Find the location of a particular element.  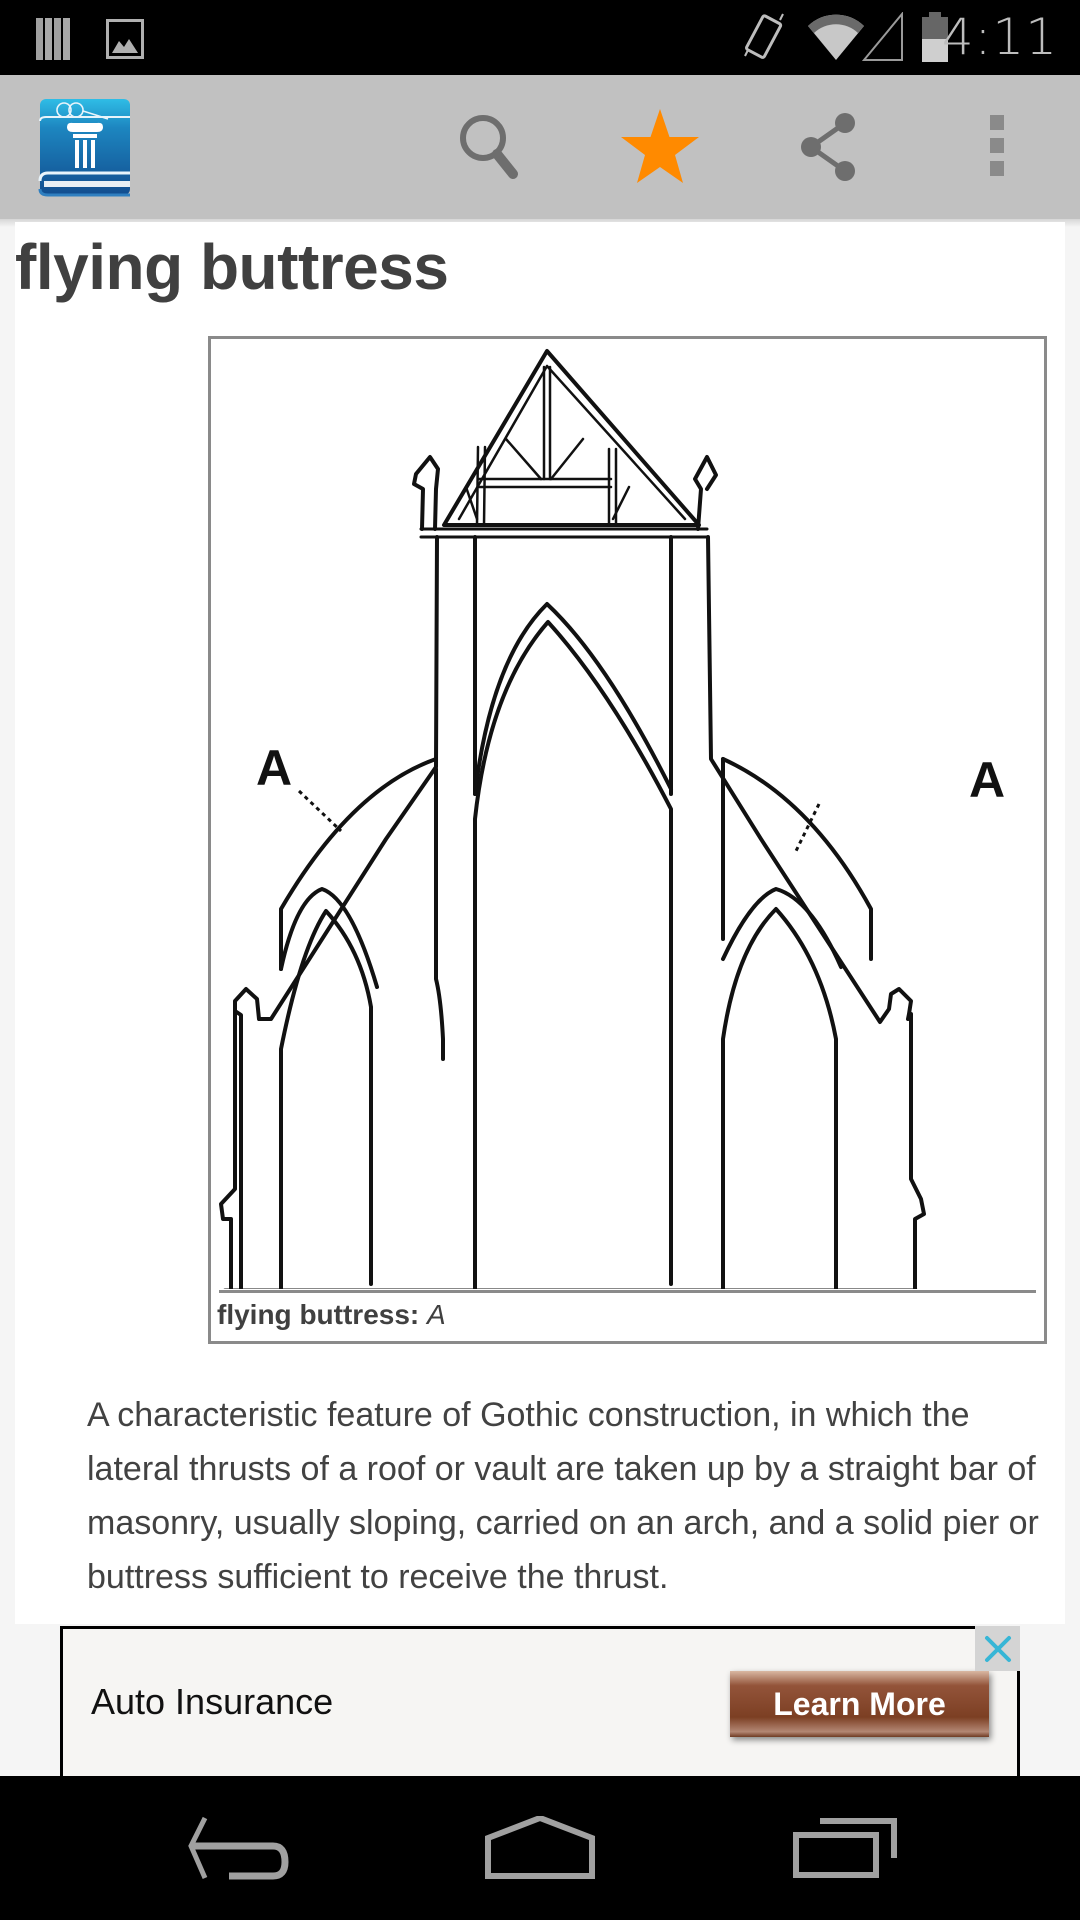

recents-button is located at coordinates (845, 1848).